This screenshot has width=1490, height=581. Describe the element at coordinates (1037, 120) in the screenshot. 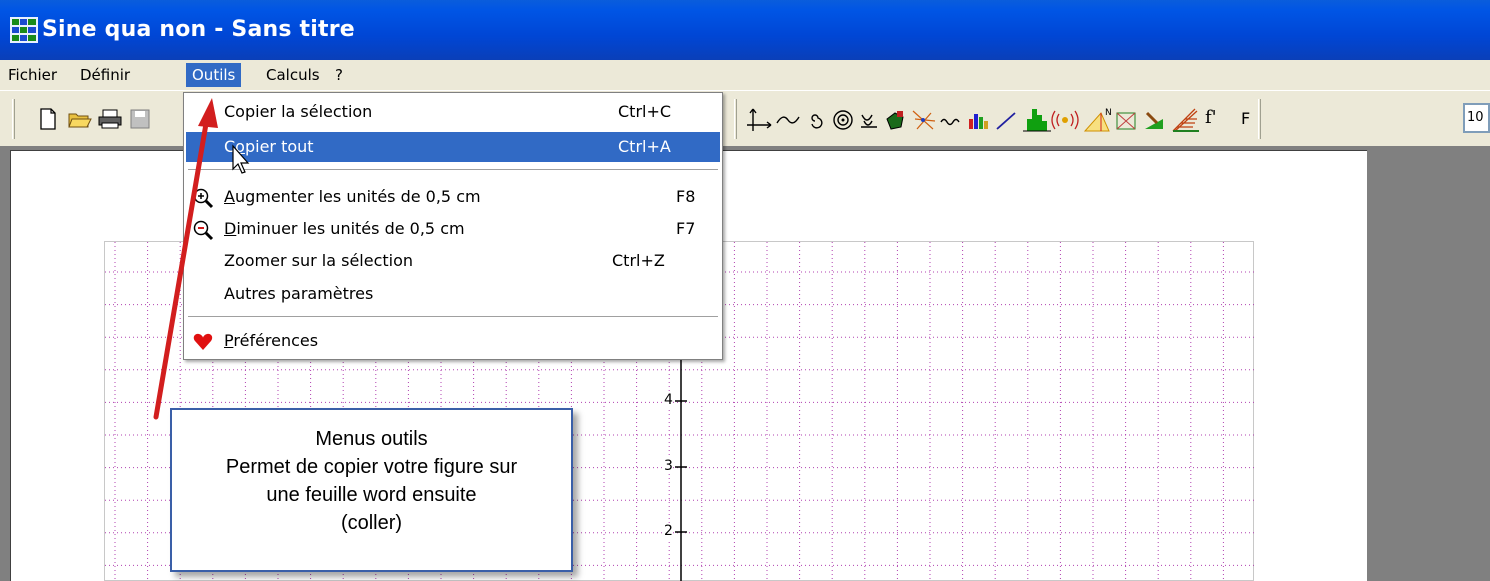

I see `histogram-icon` at that location.